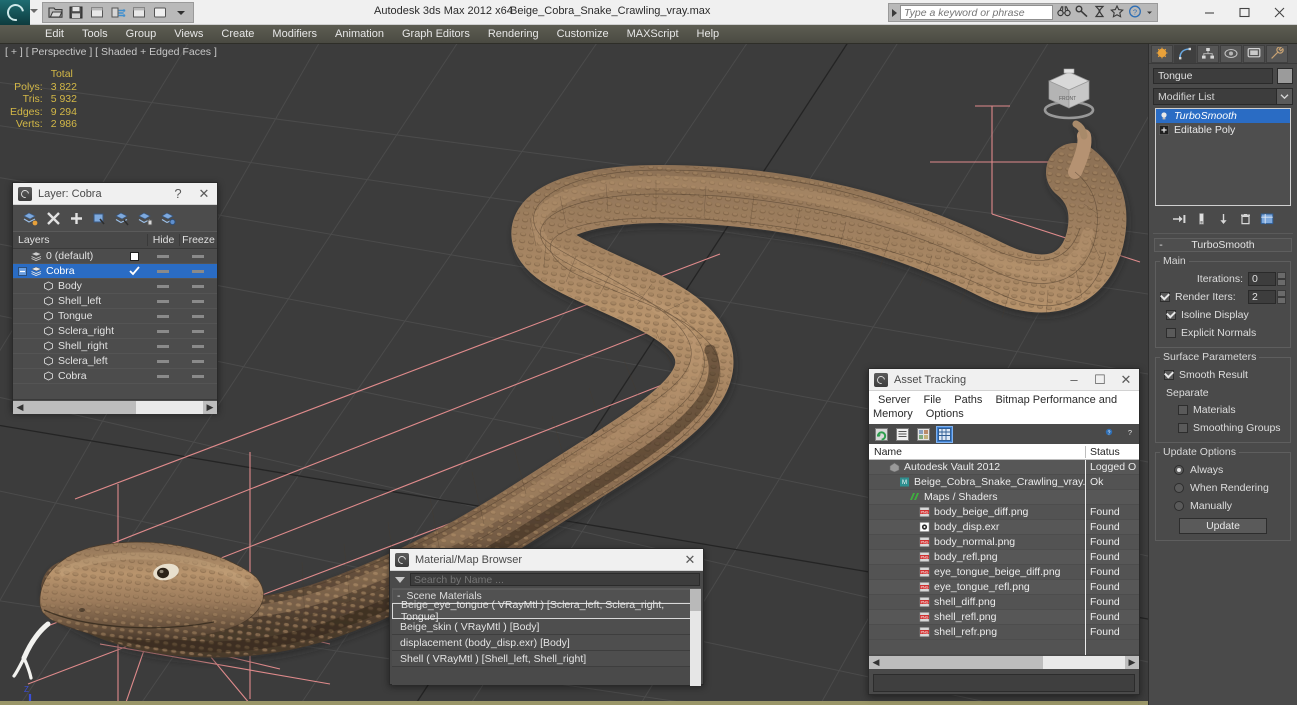 The width and height of the screenshot is (1297, 705). Describe the element at coordinates (708, 34) in the screenshot. I see `menu-help: Help` at that location.